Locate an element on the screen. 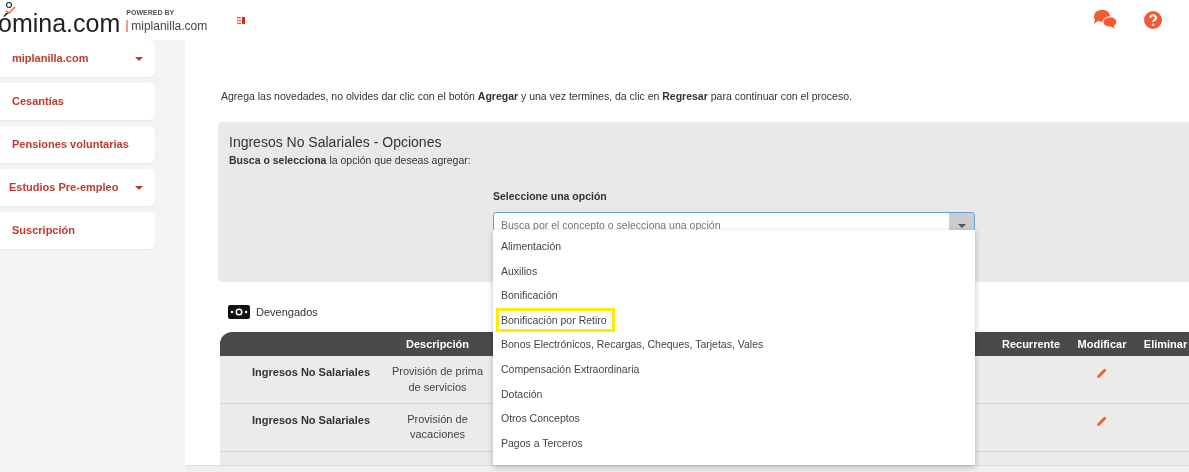 The height and width of the screenshot is (472, 1189). horizontal-scrollbar is located at coordinates (687, 468).